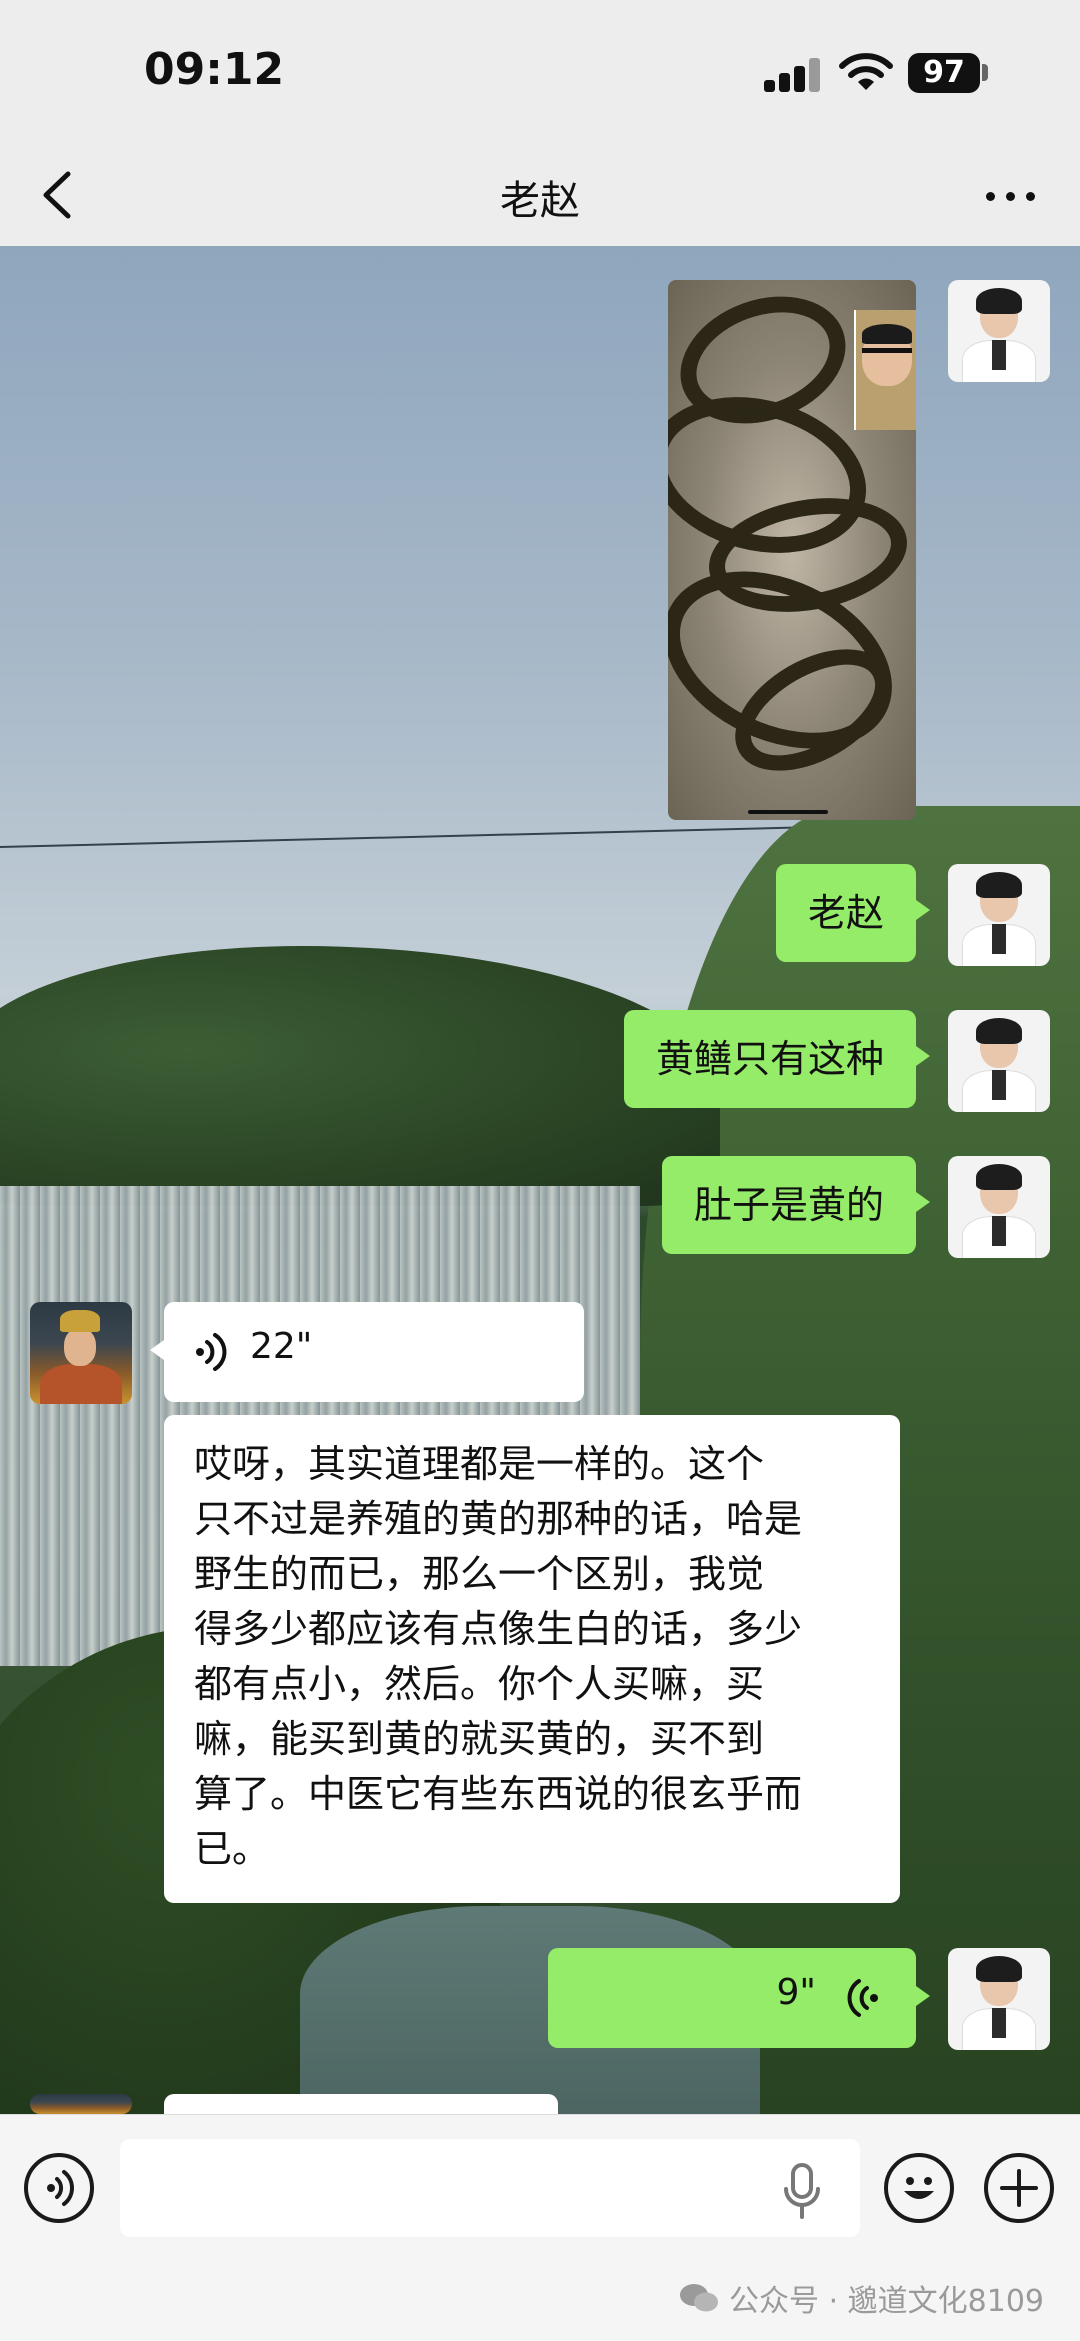 The image size is (1080, 2341). I want to click on transcript-line: 都有点小，然后。你个人买嘛，买, so click(479, 1684).